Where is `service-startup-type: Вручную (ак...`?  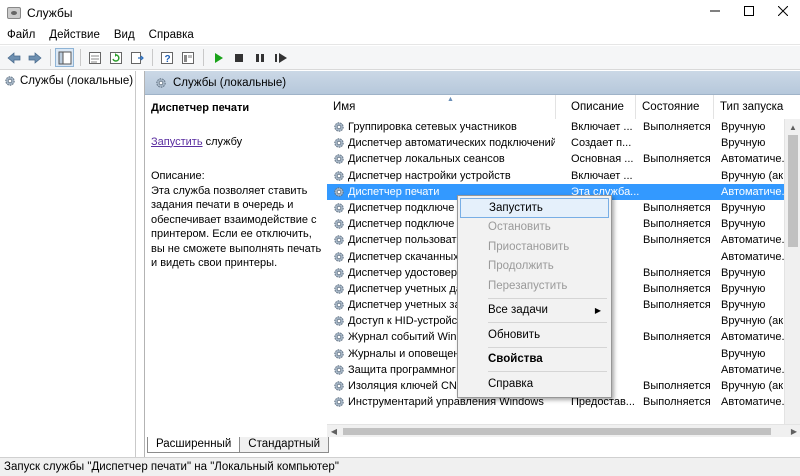
service-startup-type: Вручную (ак... is located at coordinates (756, 386).